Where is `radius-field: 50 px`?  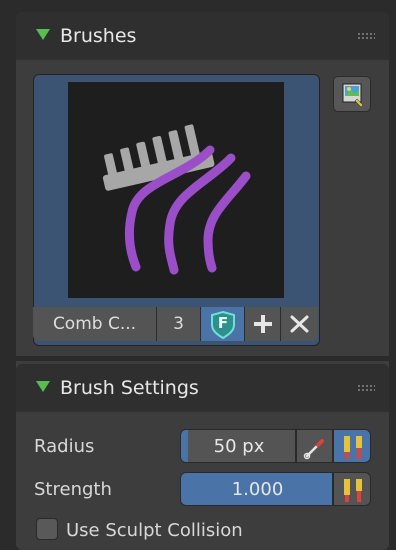
radius-field: 50 px is located at coordinates (238, 446).